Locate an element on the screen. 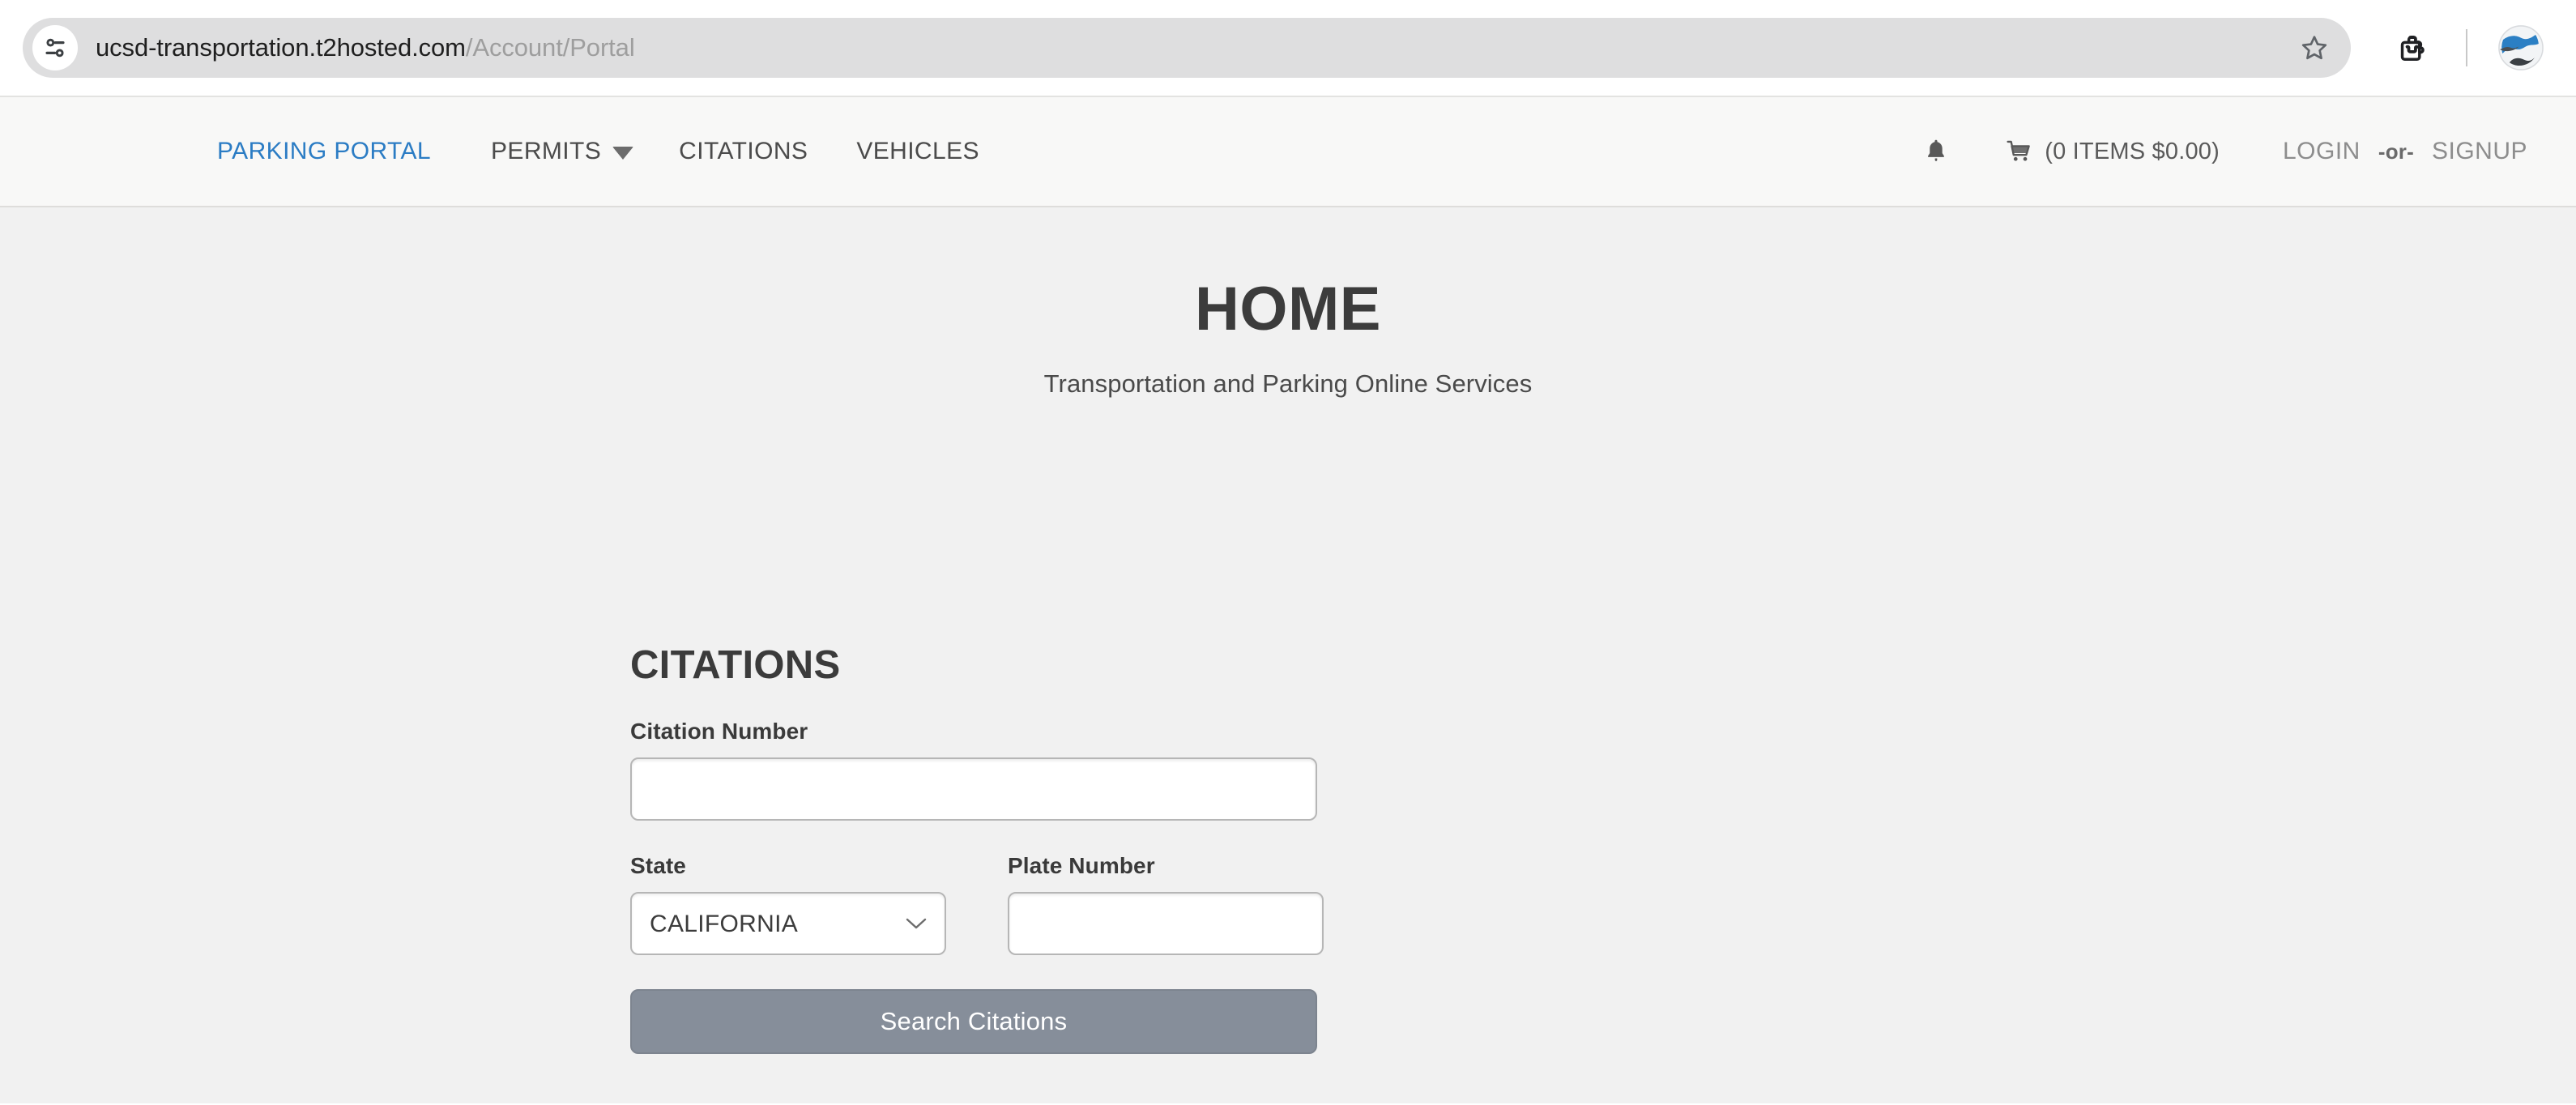 The height and width of the screenshot is (1105, 2576). auth-links: LOGIN -or- SIGNUP is located at coordinates (2387, 151).